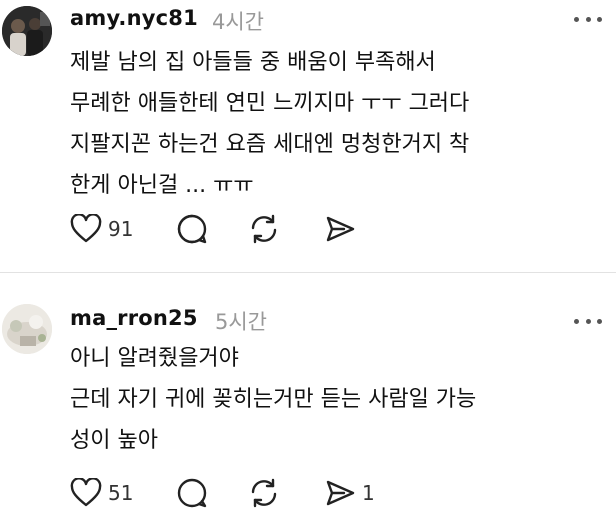 The image size is (616, 524). I want to click on post-text-line: 성이 높아, so click(114, 440).